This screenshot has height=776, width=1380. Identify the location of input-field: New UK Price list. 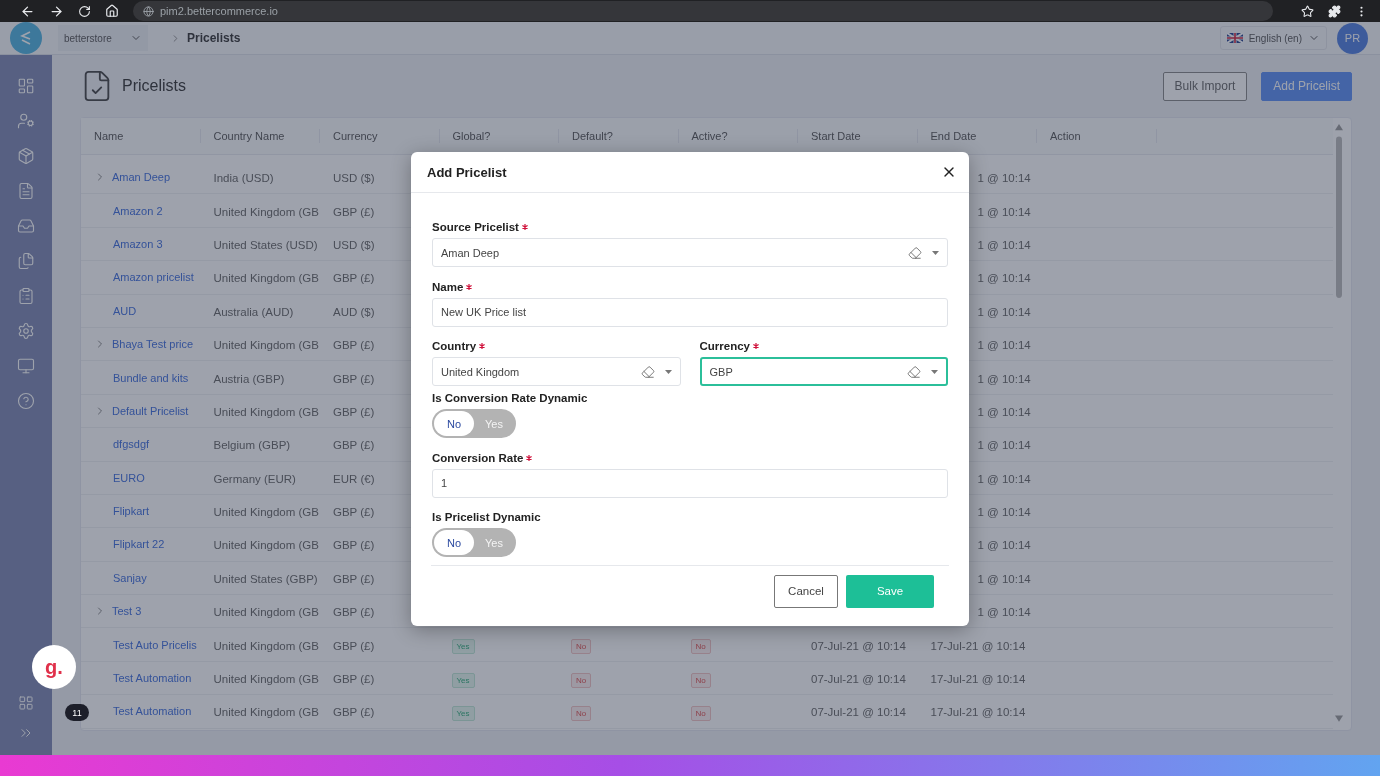
(690, 312).